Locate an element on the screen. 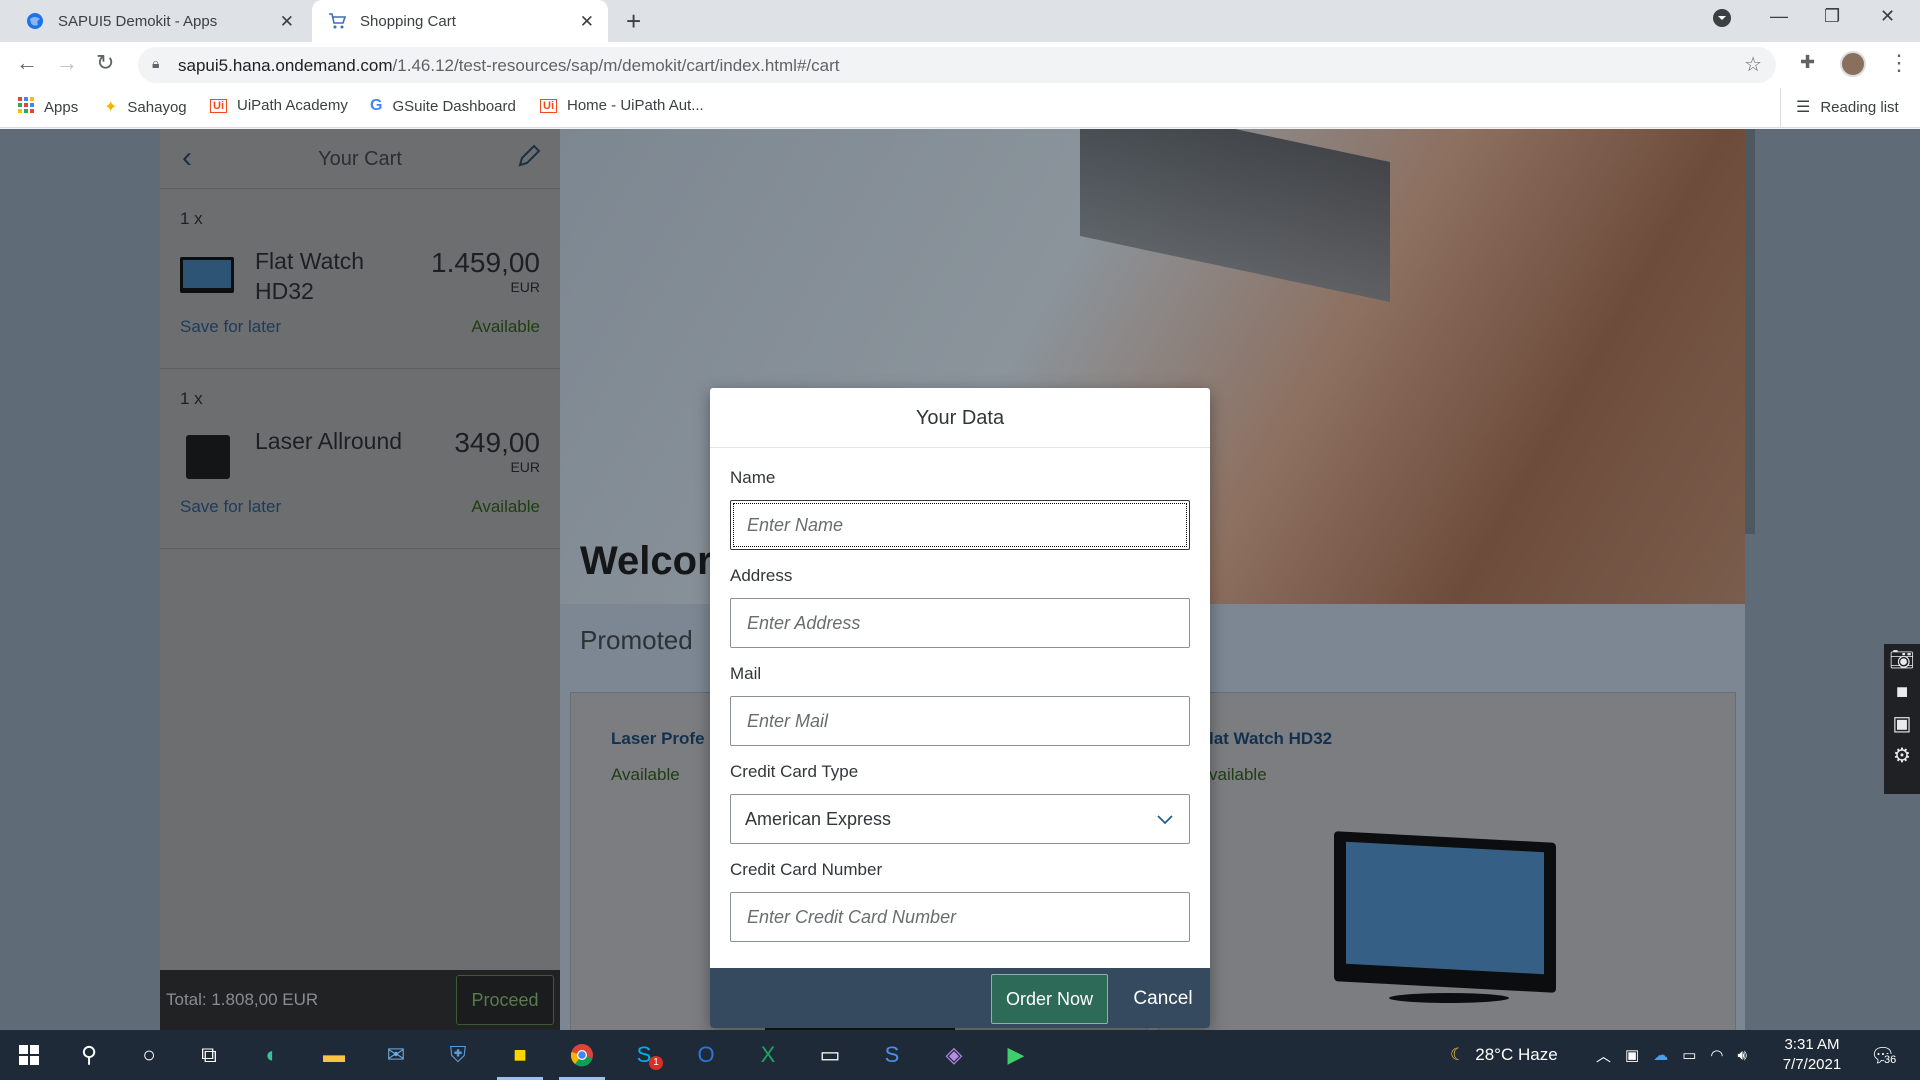  security-icon: ⛨ is located at coordinates (458, 1055).